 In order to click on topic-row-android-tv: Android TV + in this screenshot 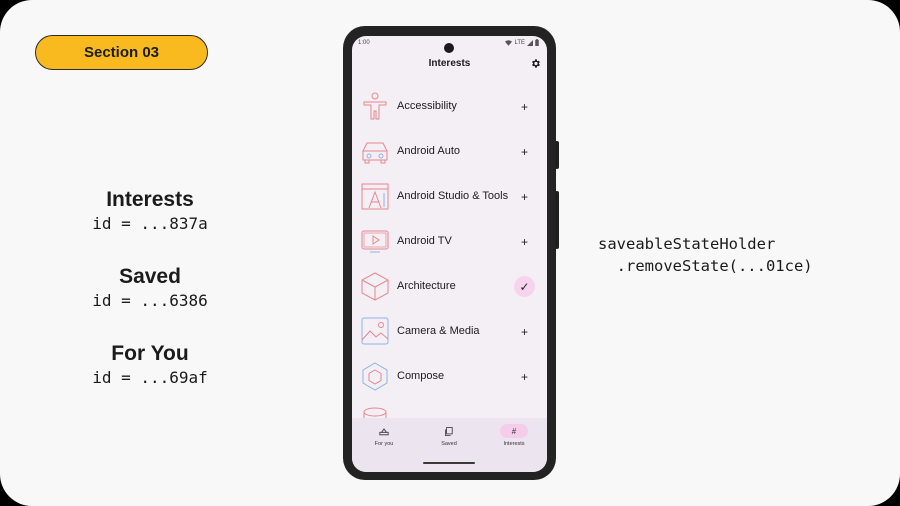, I will do `click(449, 241)`.